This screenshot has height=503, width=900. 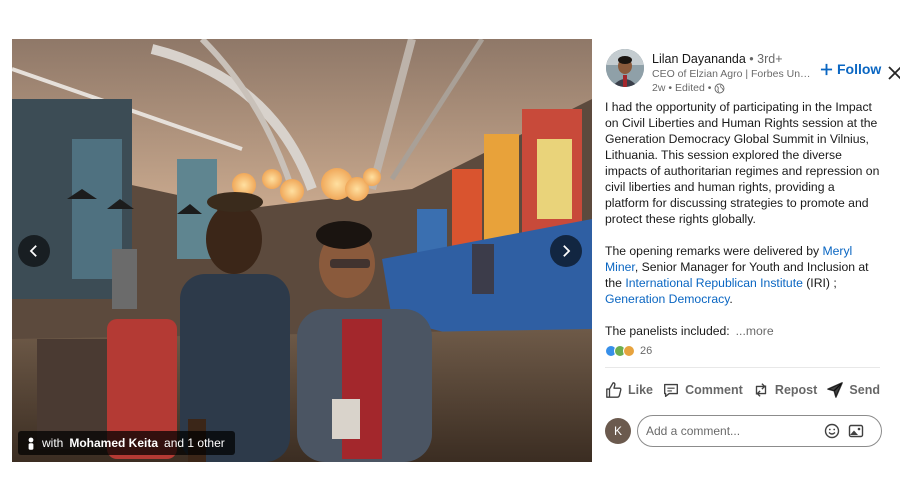 I want to click on send-button: Send, so click(x=853, y=390).